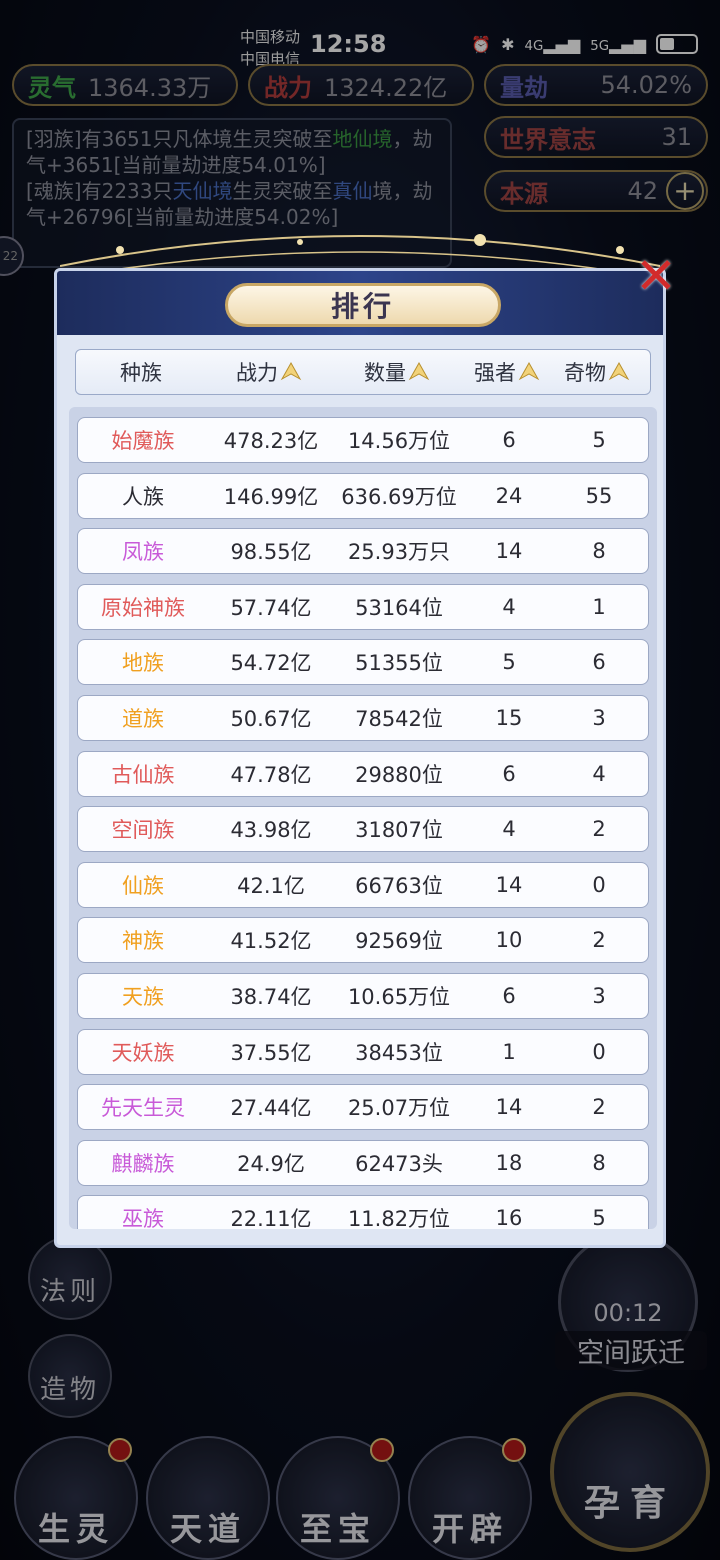  I want to click on power-cell: 478.23亿, so click(271, 441).